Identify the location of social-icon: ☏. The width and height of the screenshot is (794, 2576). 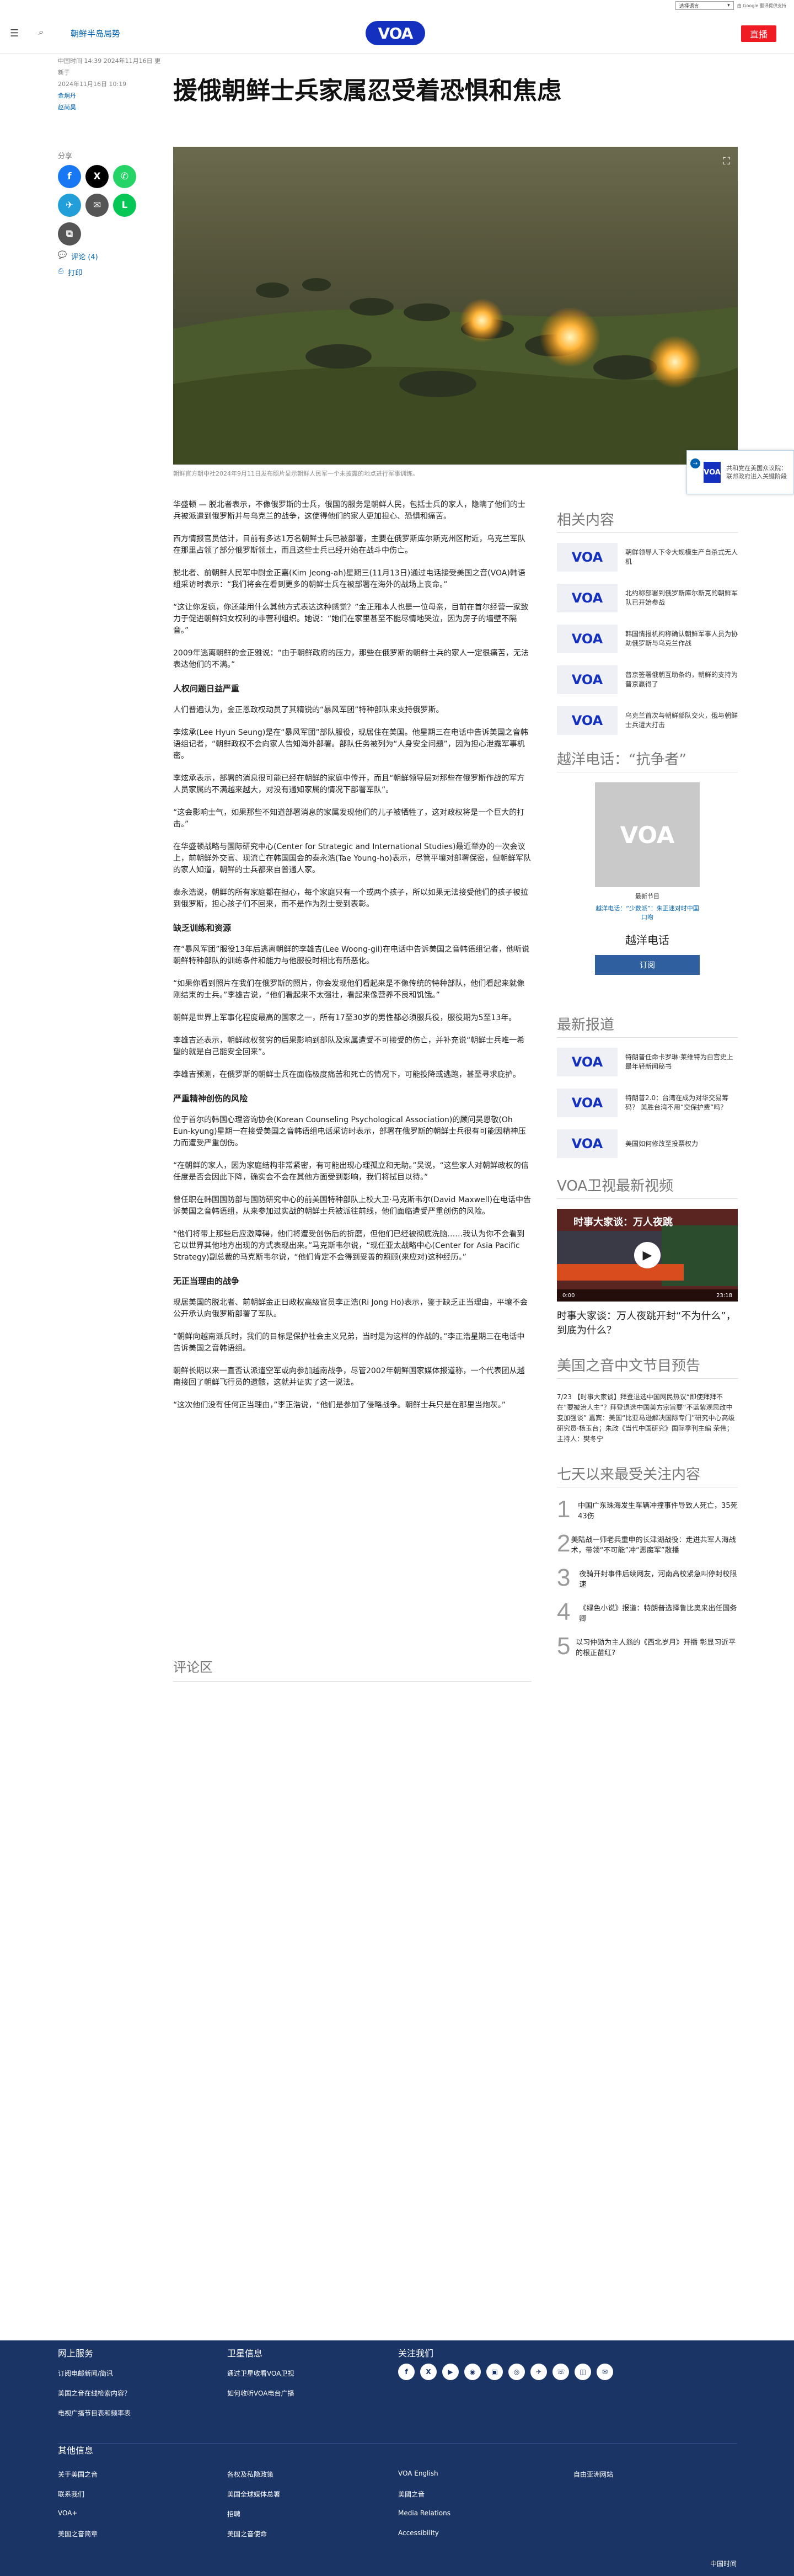
(560, 2372).